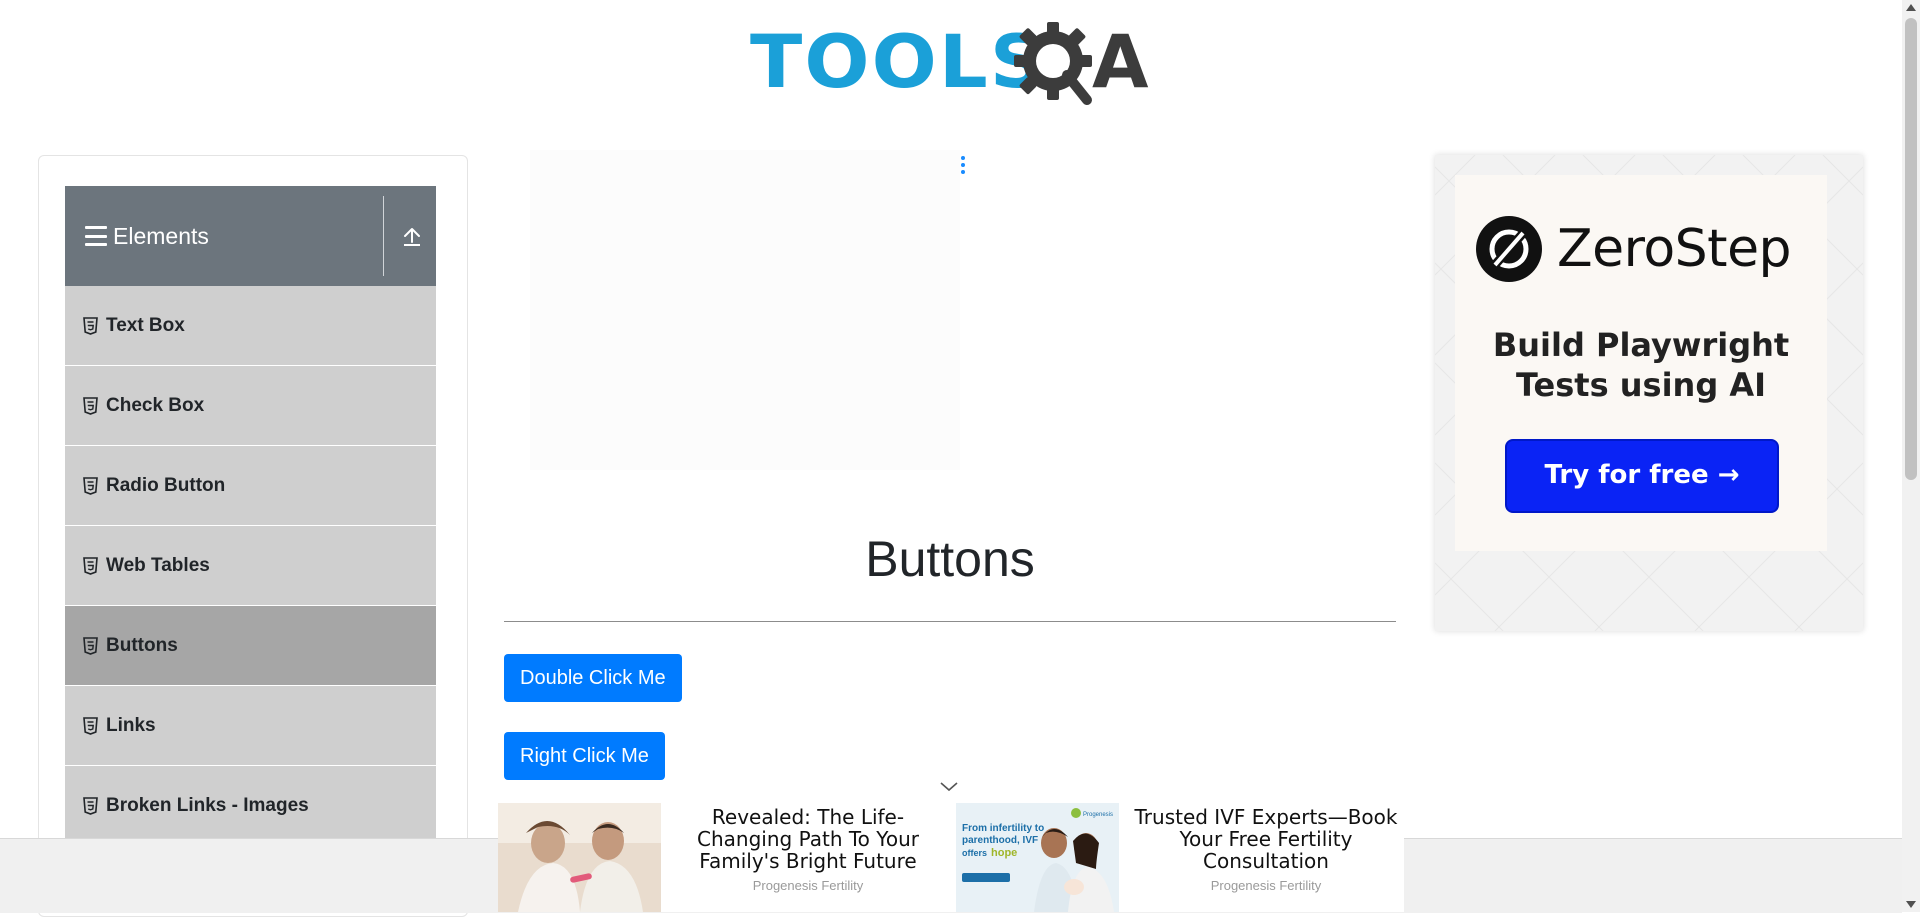 The image size is (1920, 917). What do you see at coordinates (1911, 249) in the screenshot?
I see `scrollbar-thumb` at bounding box center [1911, 249].